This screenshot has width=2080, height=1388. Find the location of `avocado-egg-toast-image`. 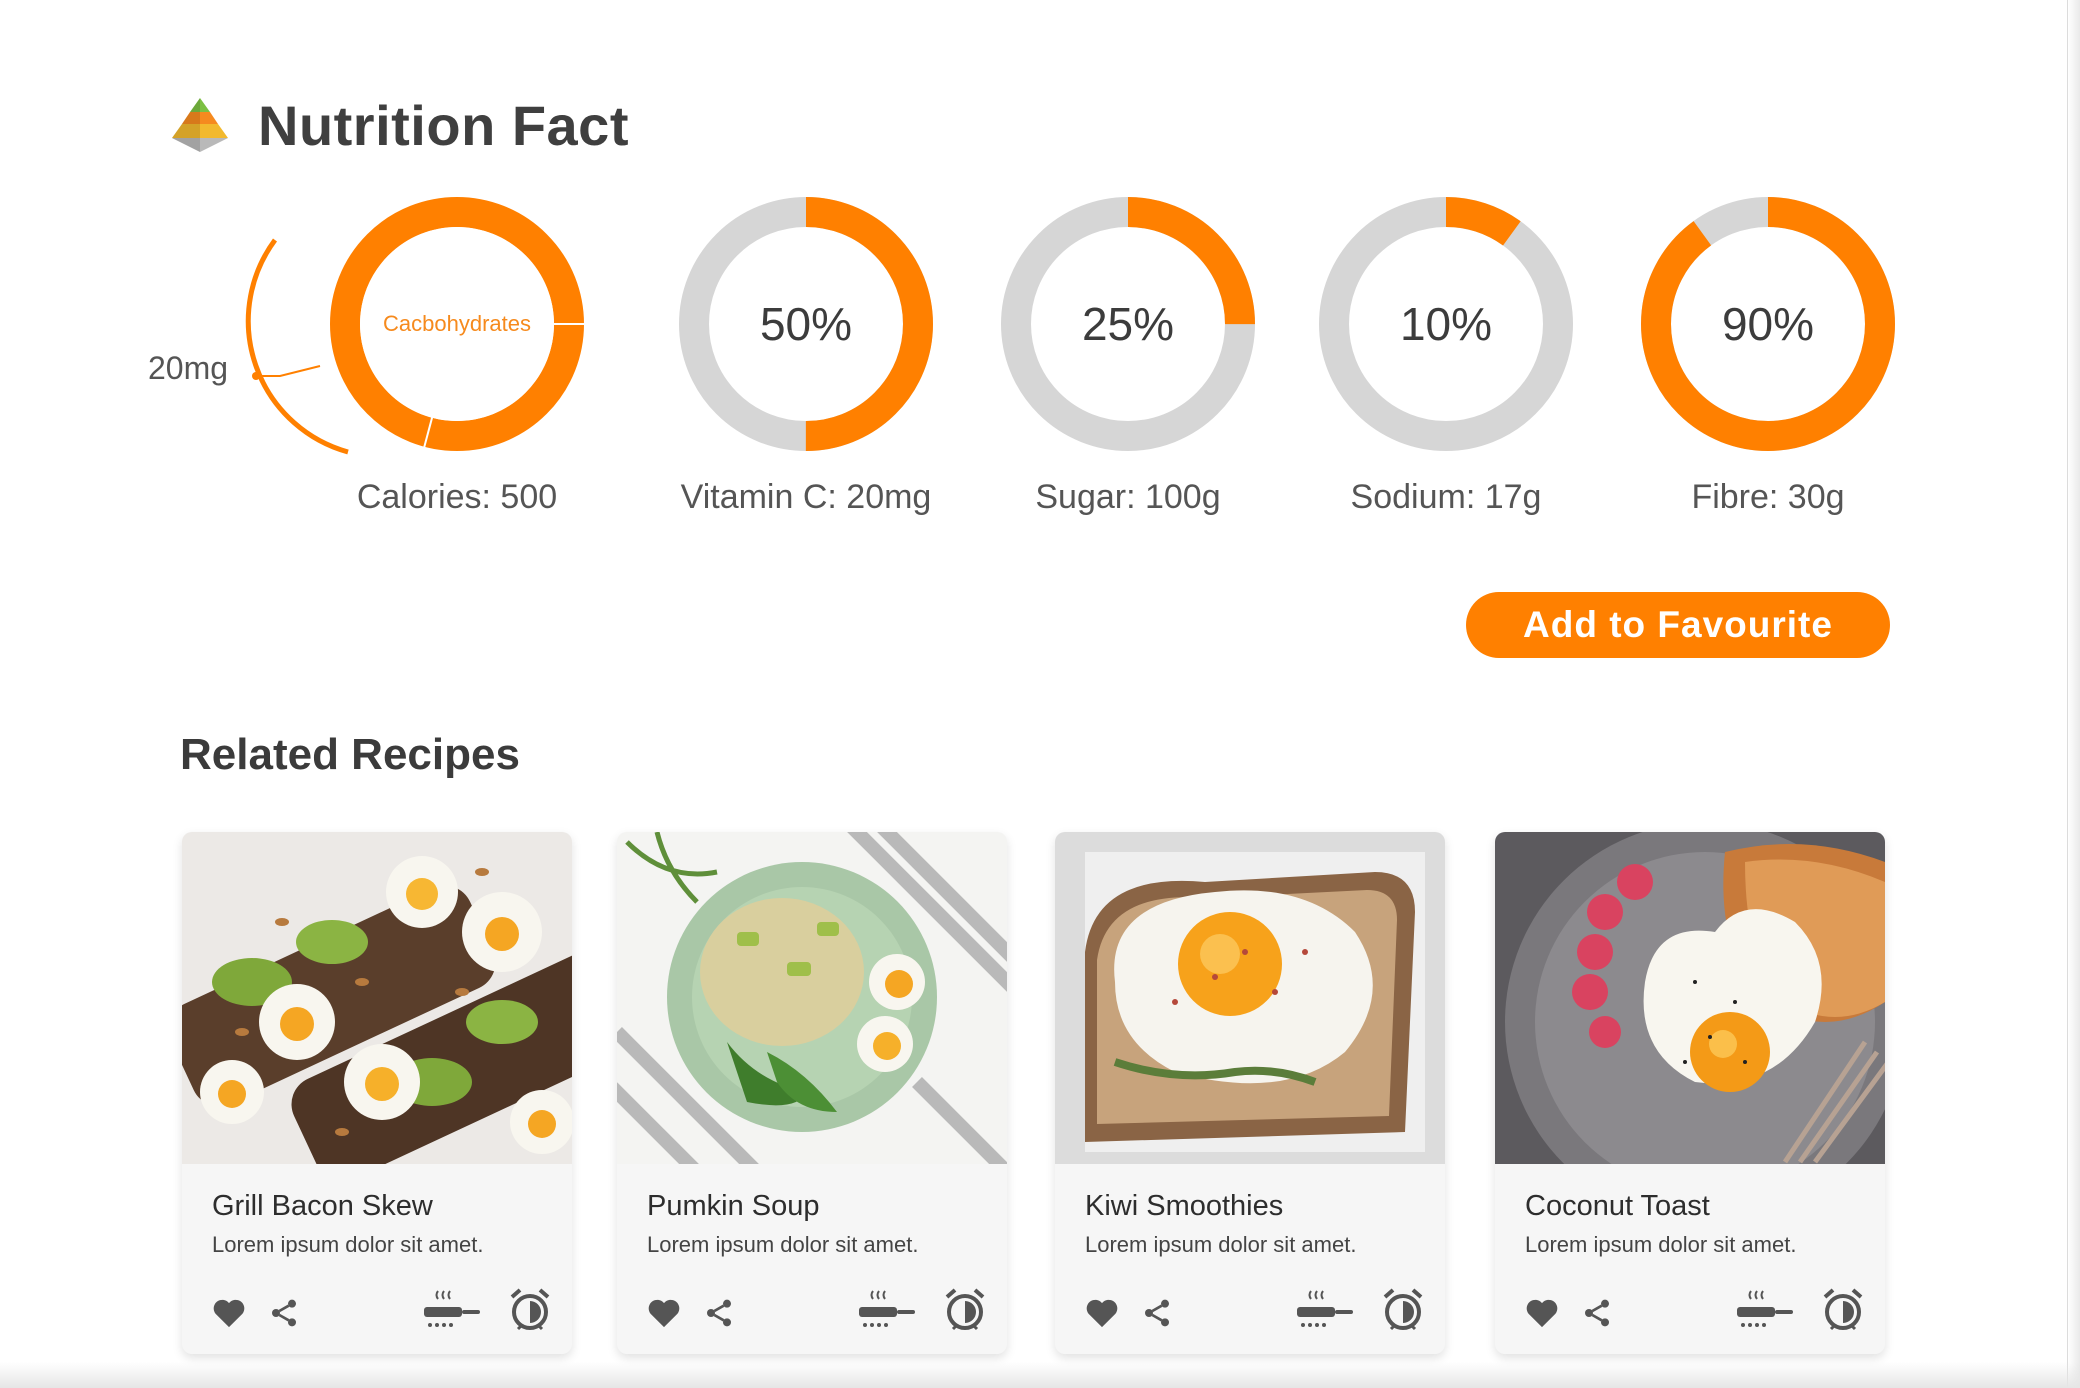

avocado-egg-toast-image is located at coordinates (377, 998).